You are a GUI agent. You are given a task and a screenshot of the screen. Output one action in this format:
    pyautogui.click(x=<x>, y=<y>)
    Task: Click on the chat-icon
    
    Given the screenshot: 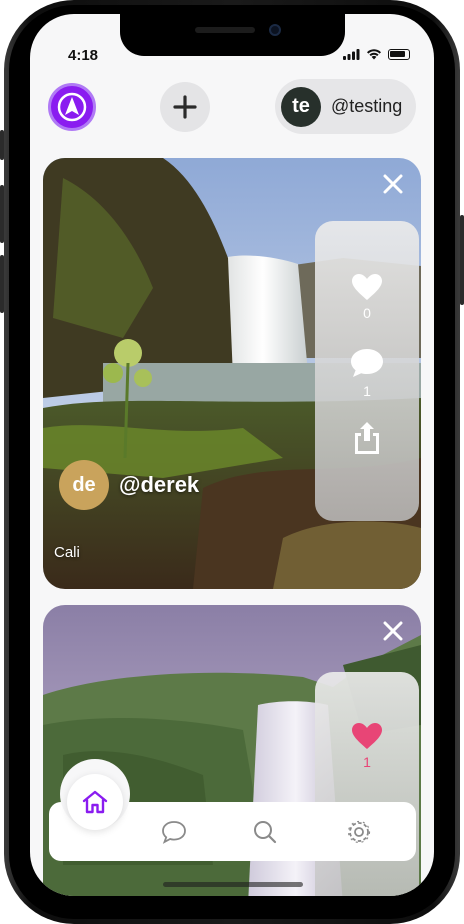 What is the action you would take?
    pyautogui.click(x=174, y=832)
    